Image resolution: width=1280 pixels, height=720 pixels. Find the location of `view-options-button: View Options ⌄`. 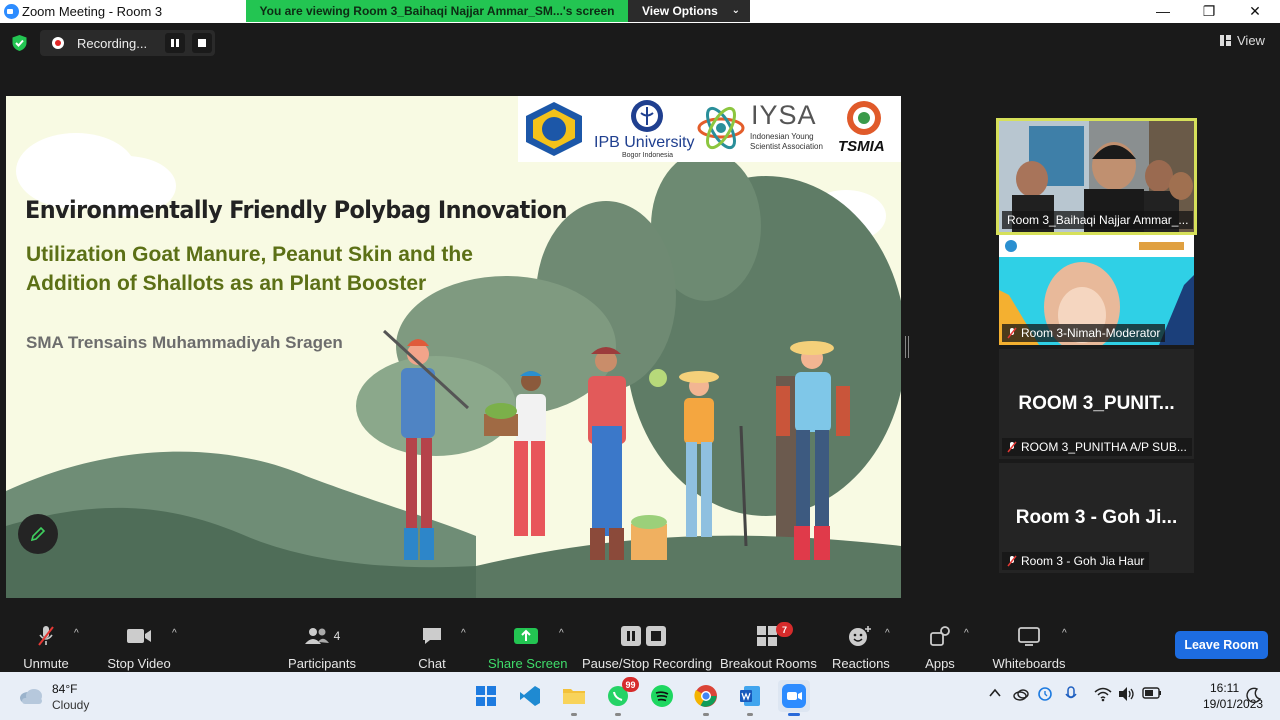

view-options-button: View Options ⌄ is located at coordinates (689, 11).